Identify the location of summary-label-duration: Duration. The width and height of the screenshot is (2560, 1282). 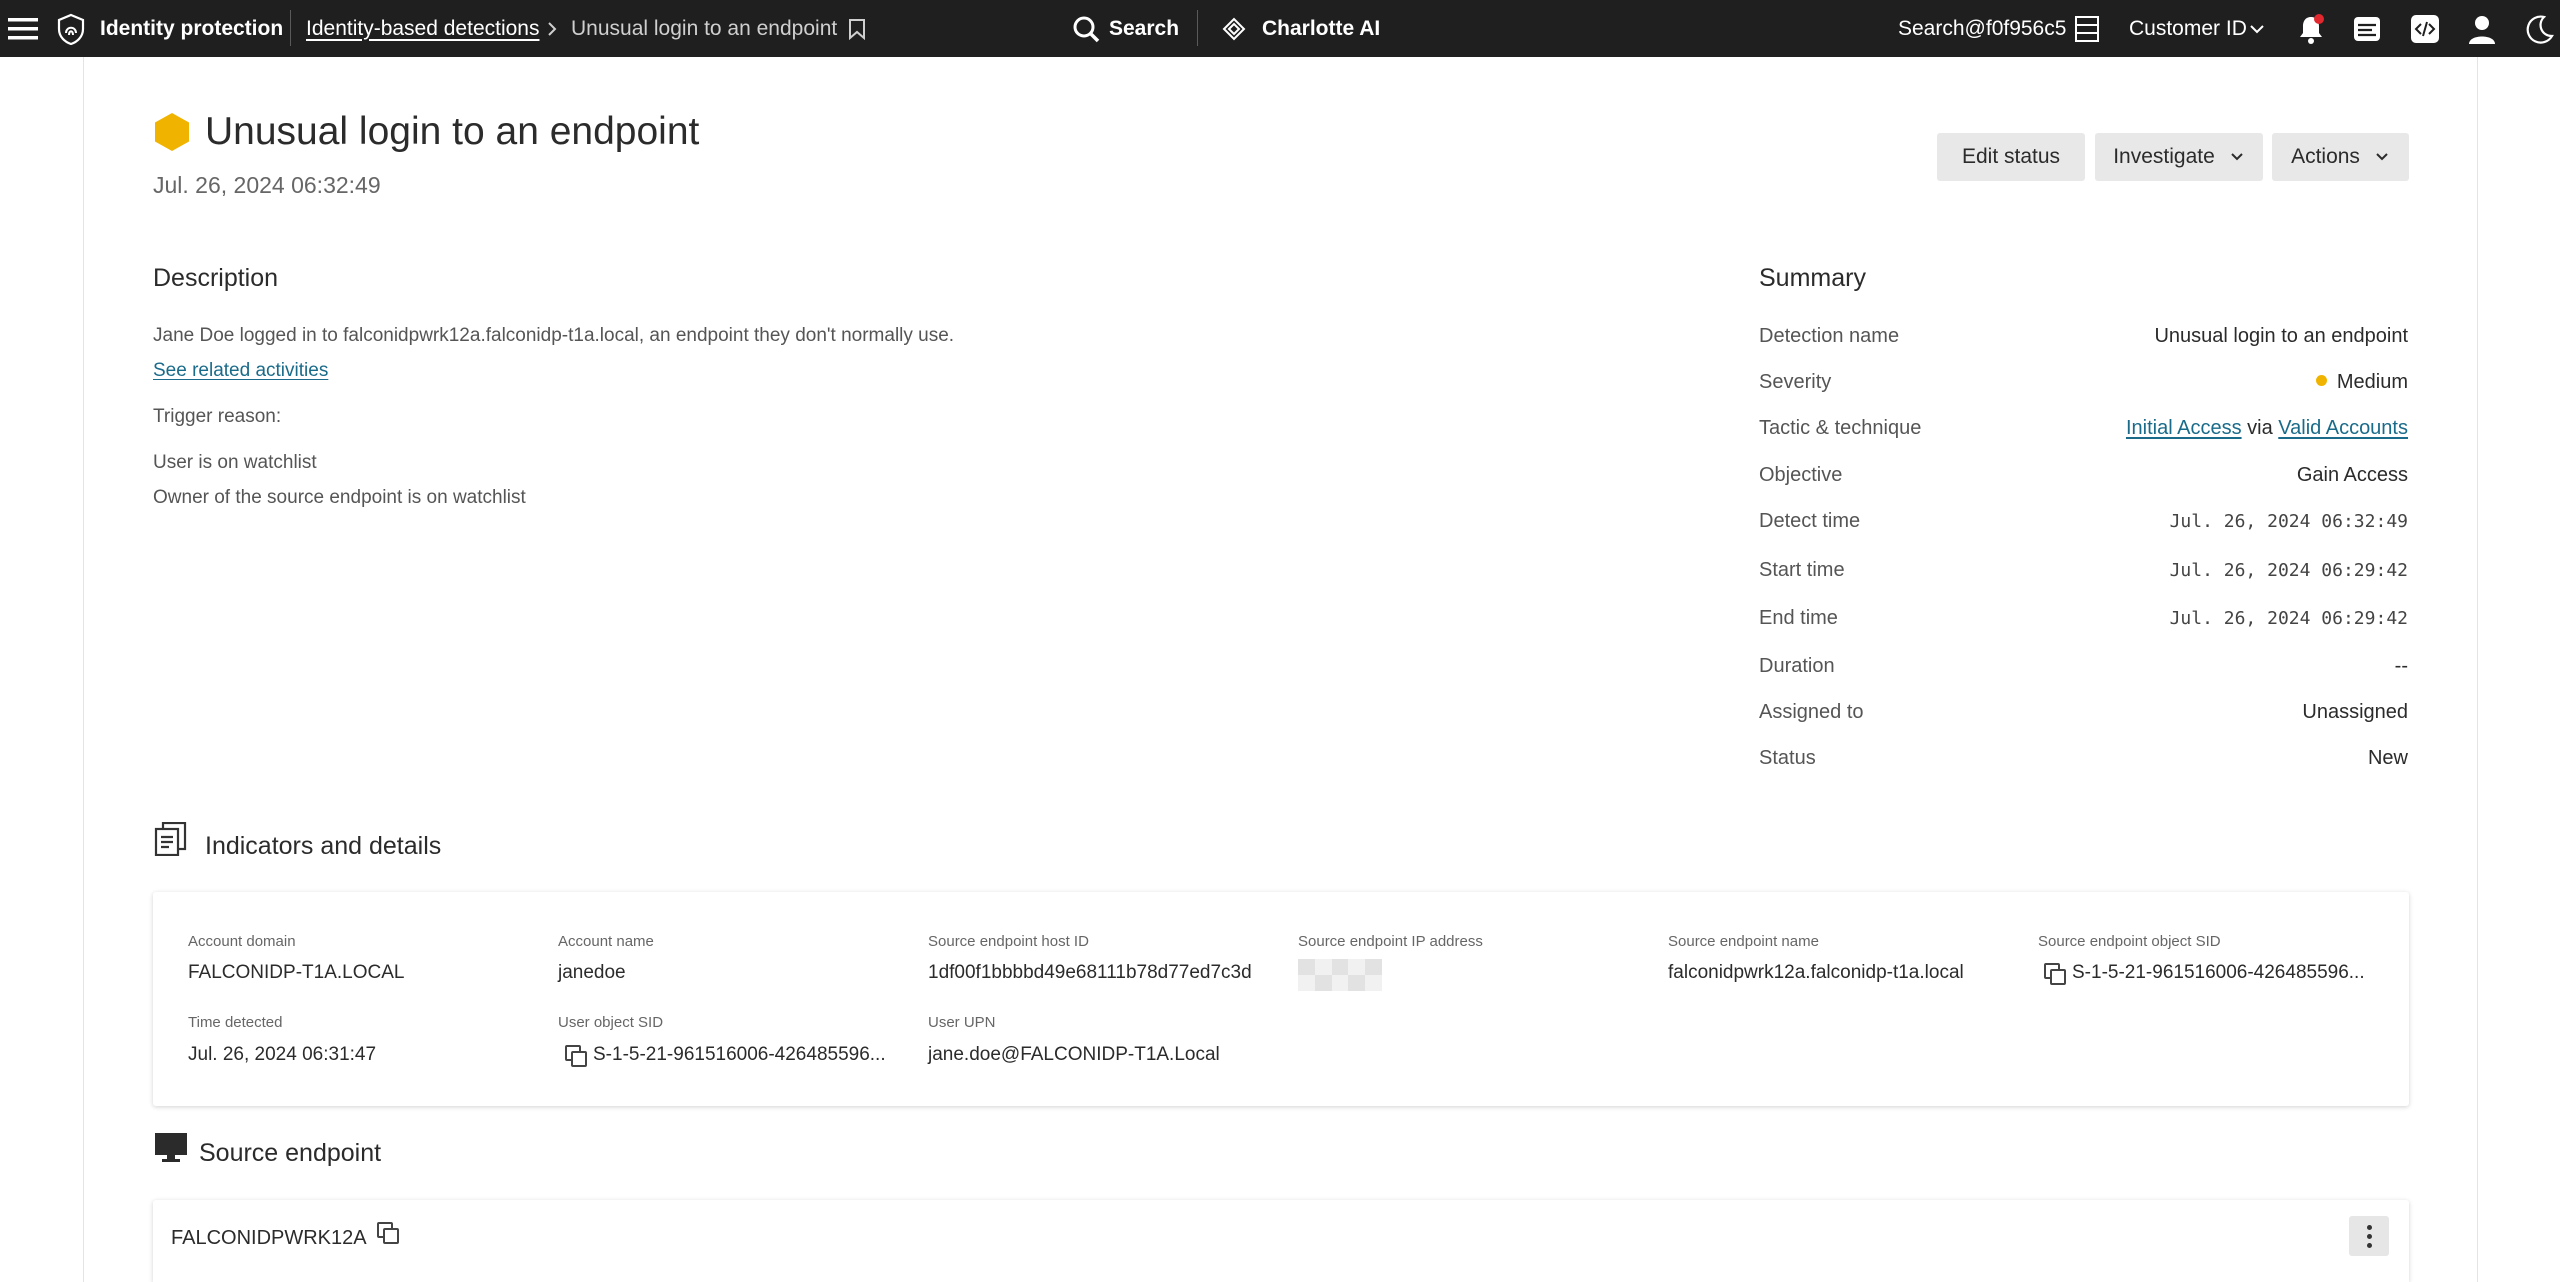
(1797, 666).